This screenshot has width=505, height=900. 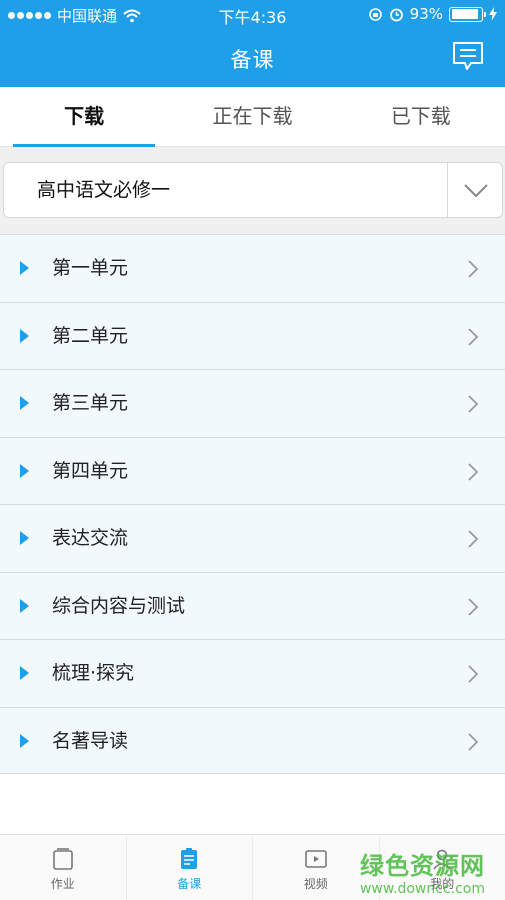 What do you see at coordinates (252, 43) in the screenshot?
I see `top-bar: 中国联通 下午4:36 93% 备课` at bounding box center [252, 43].